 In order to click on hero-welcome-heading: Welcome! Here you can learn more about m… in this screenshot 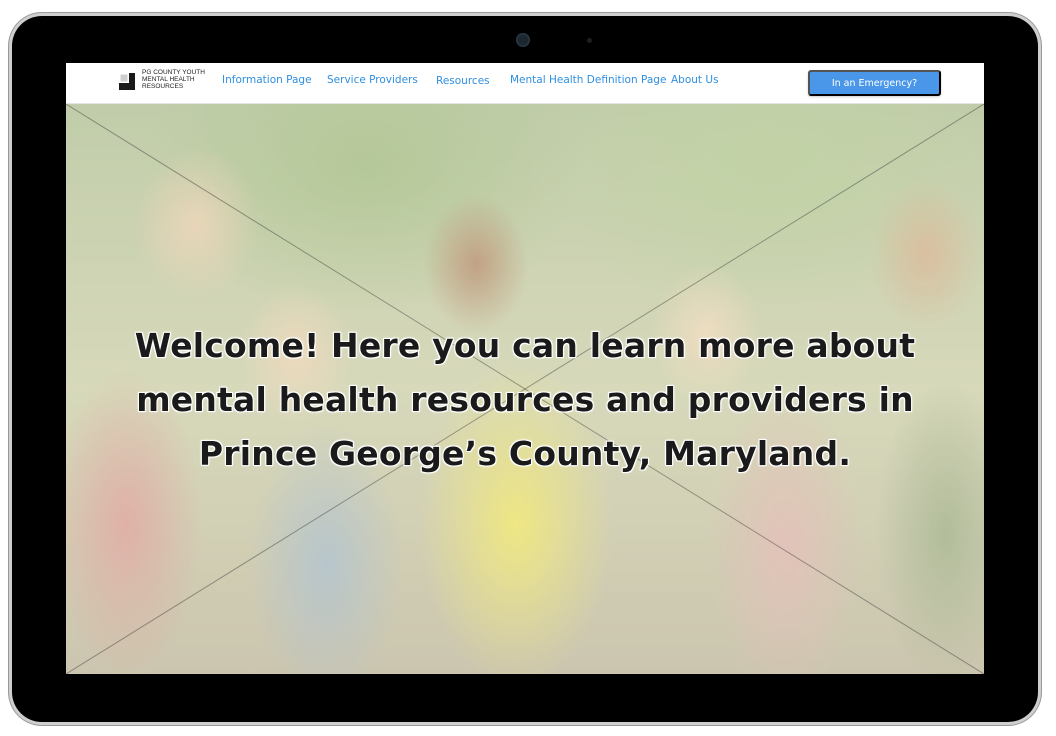, I will do `click(525, 399)`.